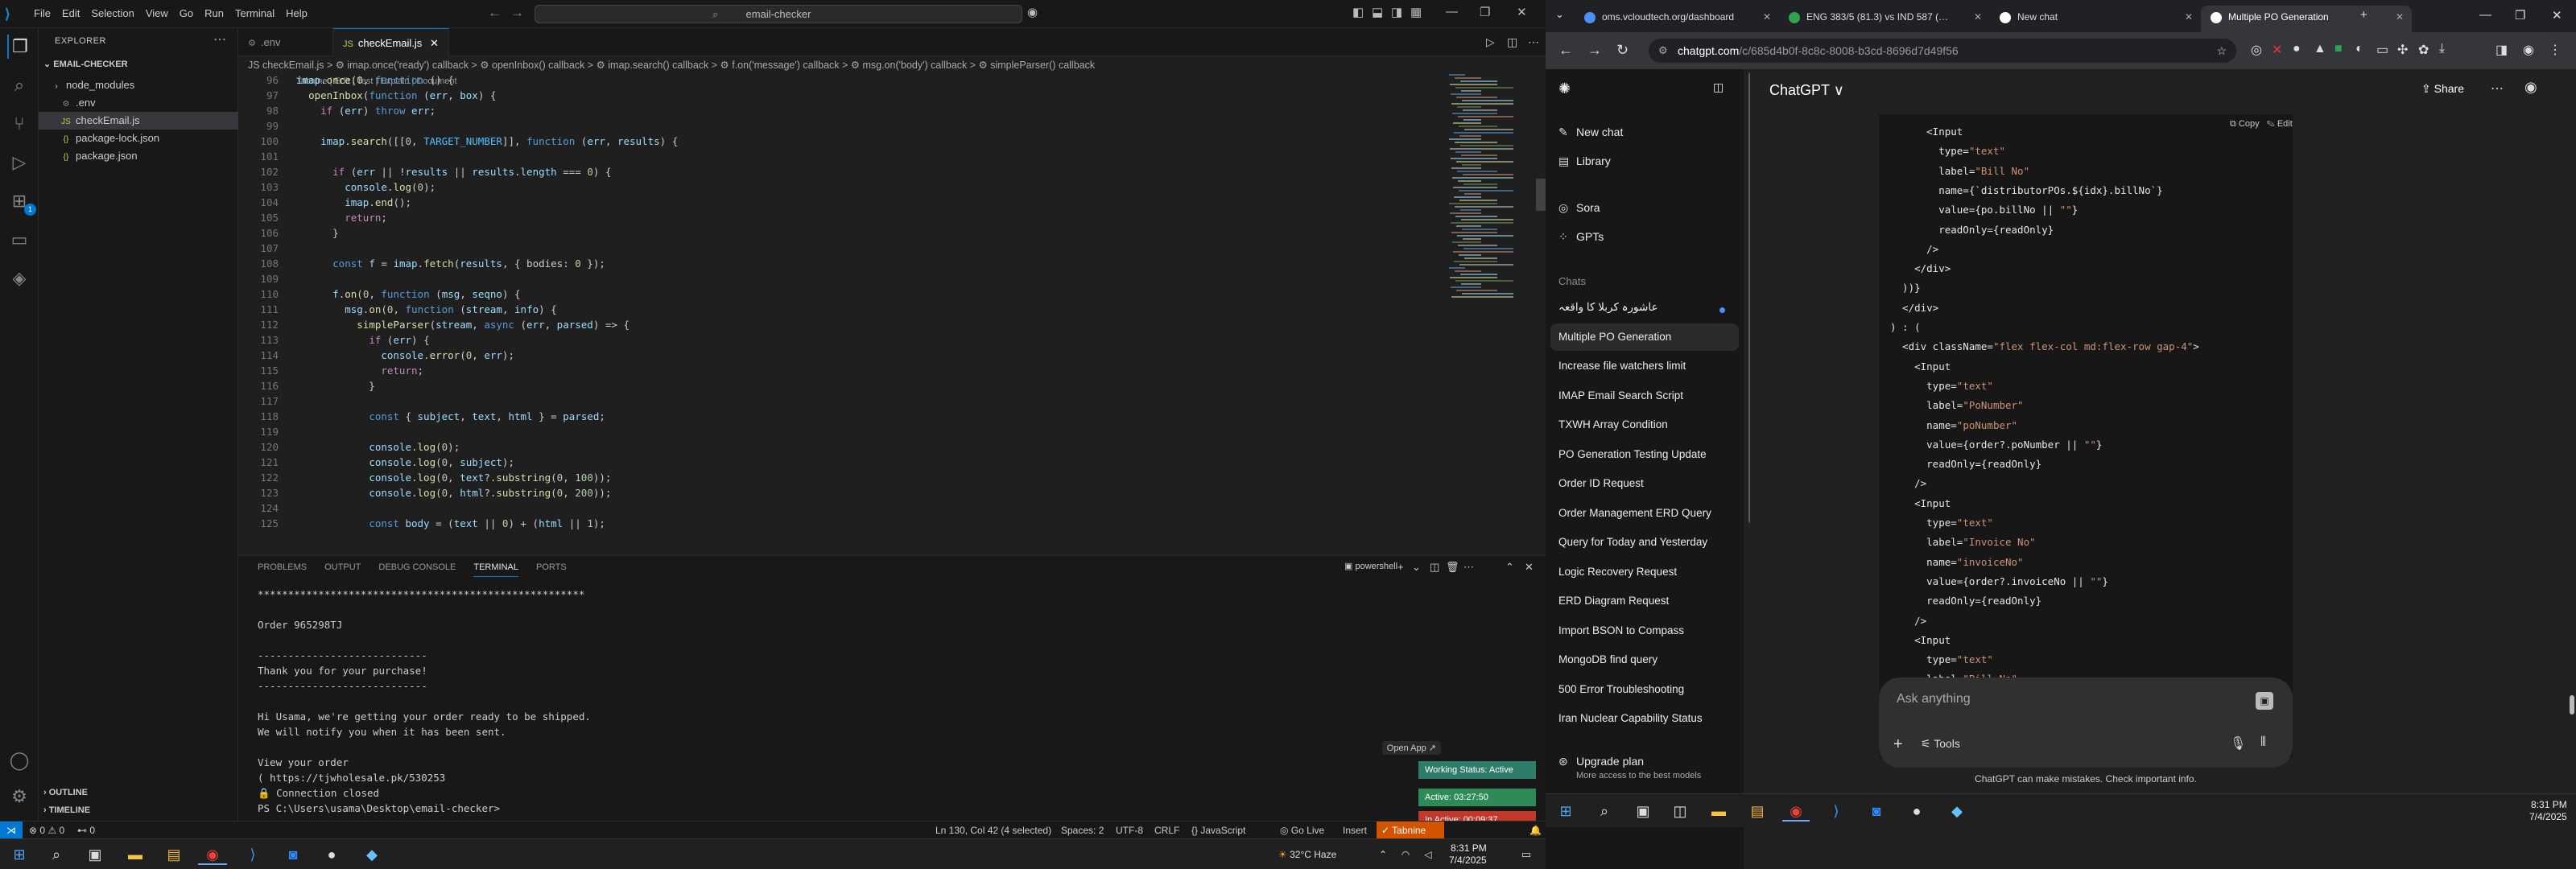  What do you see at coordinates (2442, 49) in the screenshot?
I see `downloads-icon: ⤓` at bounding box center [2442, 49].